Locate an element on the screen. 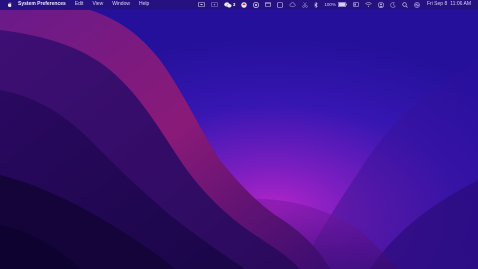 The width and height of the screenshot is (478, 269). cloud-icon is located at coordinates (292, 4).